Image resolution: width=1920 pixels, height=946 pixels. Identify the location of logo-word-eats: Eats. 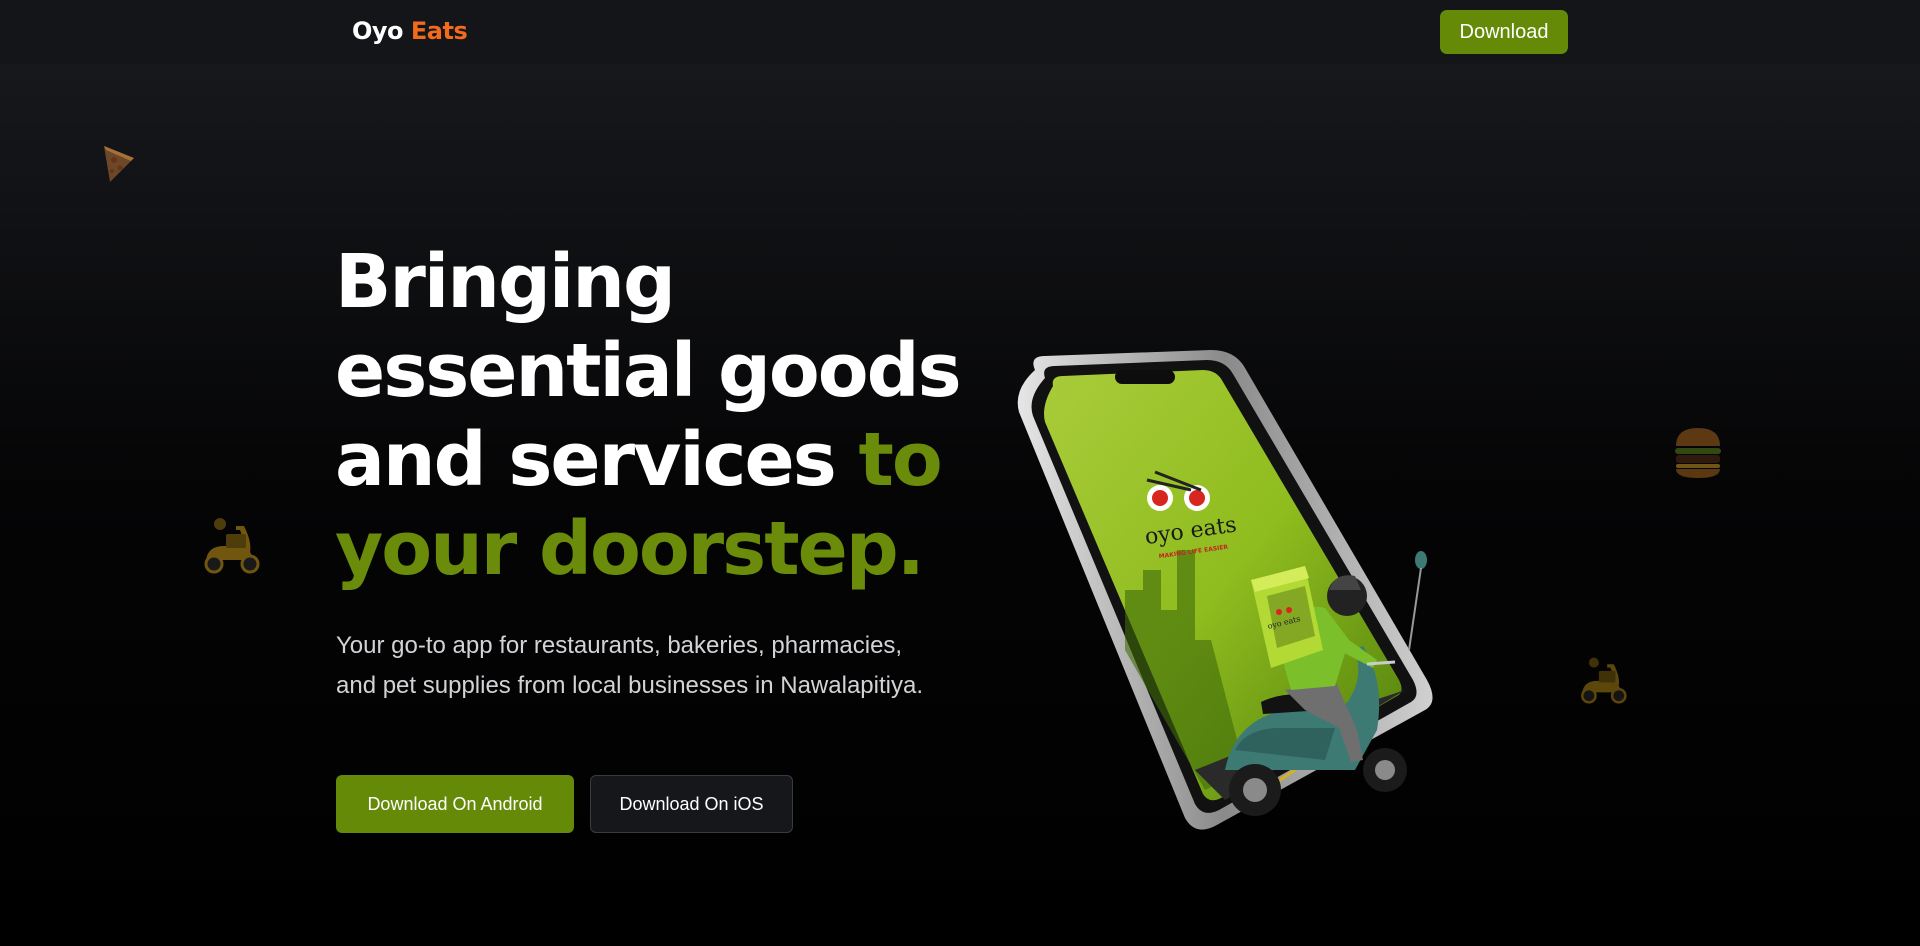
(439, 31).